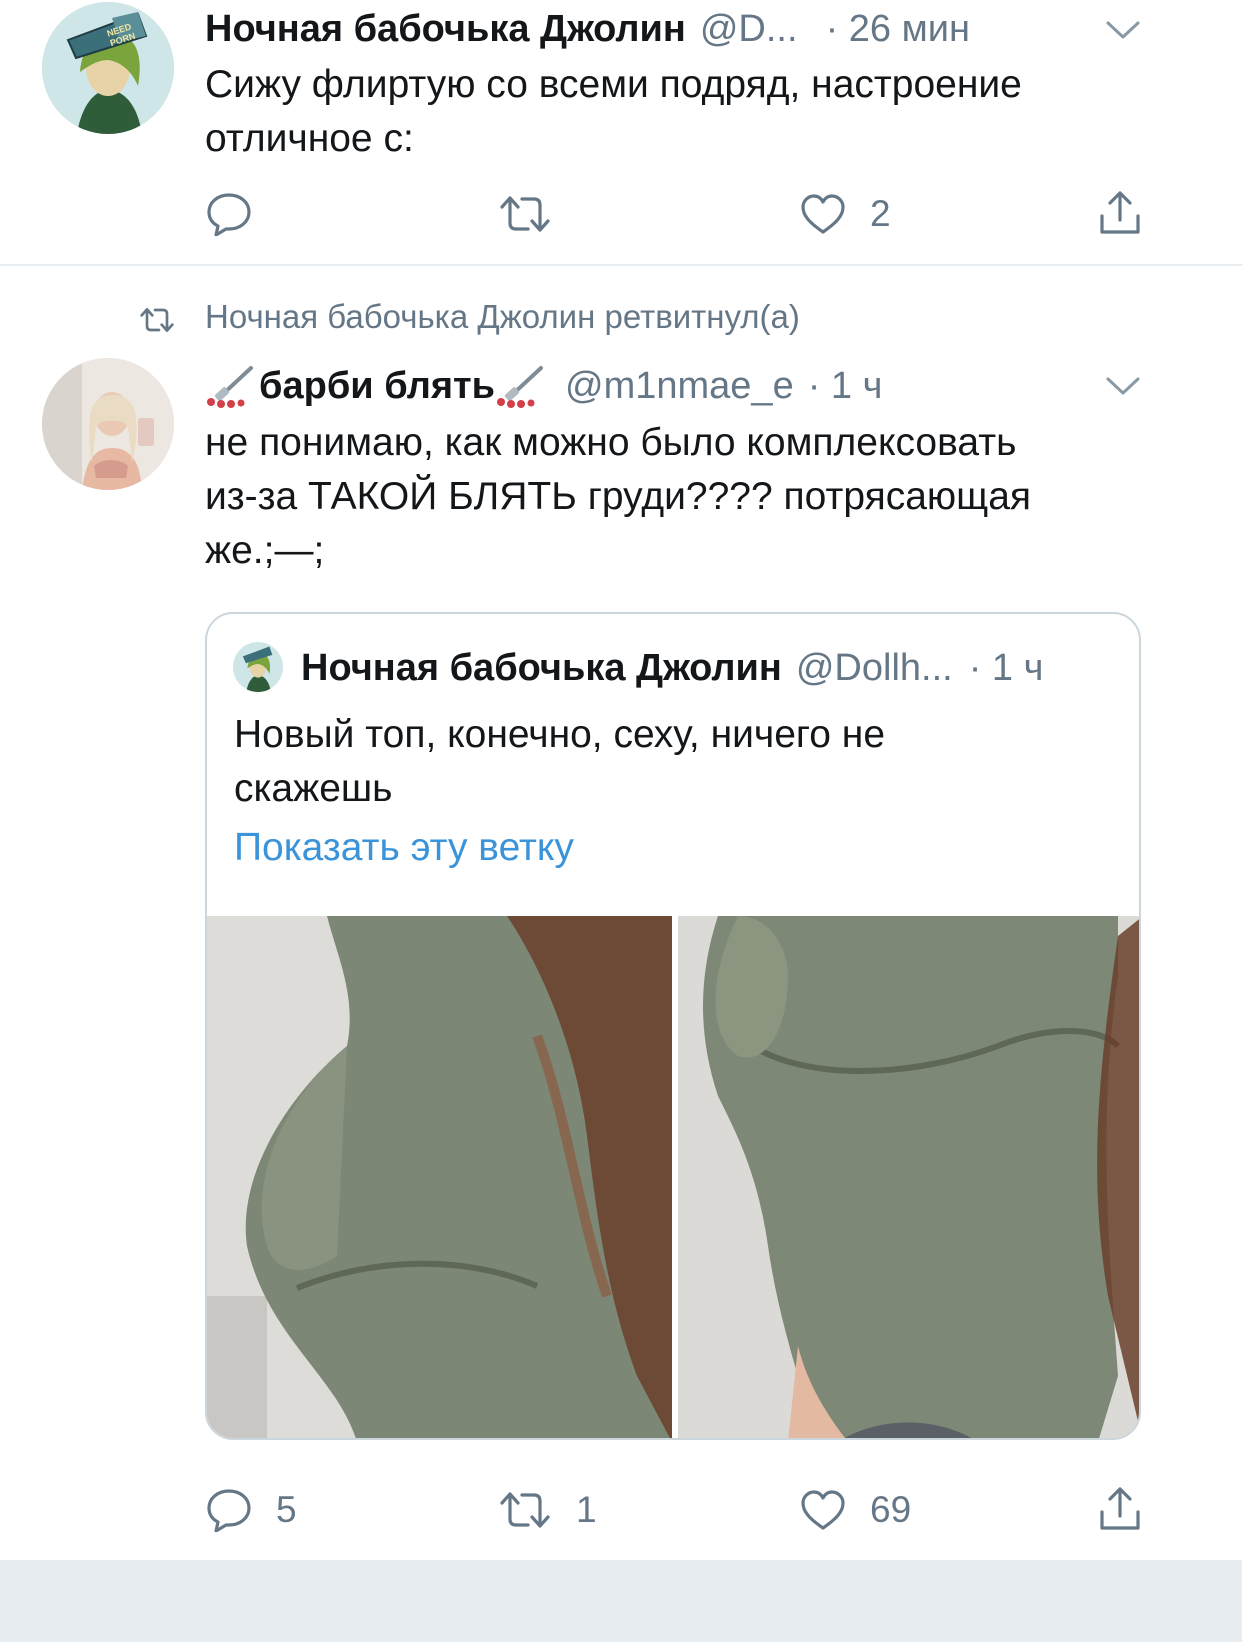  I want to click on quote-text-line: Новый топ, конечно, сеху, ничего не, so click(560, 734).